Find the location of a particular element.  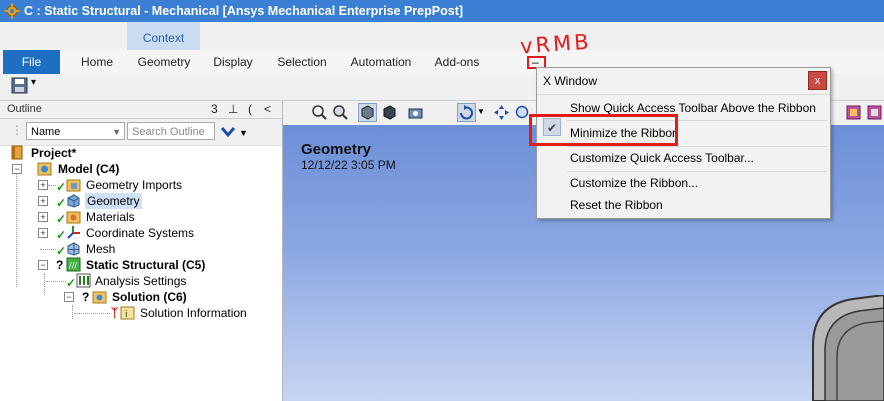

geometry-imports-icon is located at coordinates (73, 185).